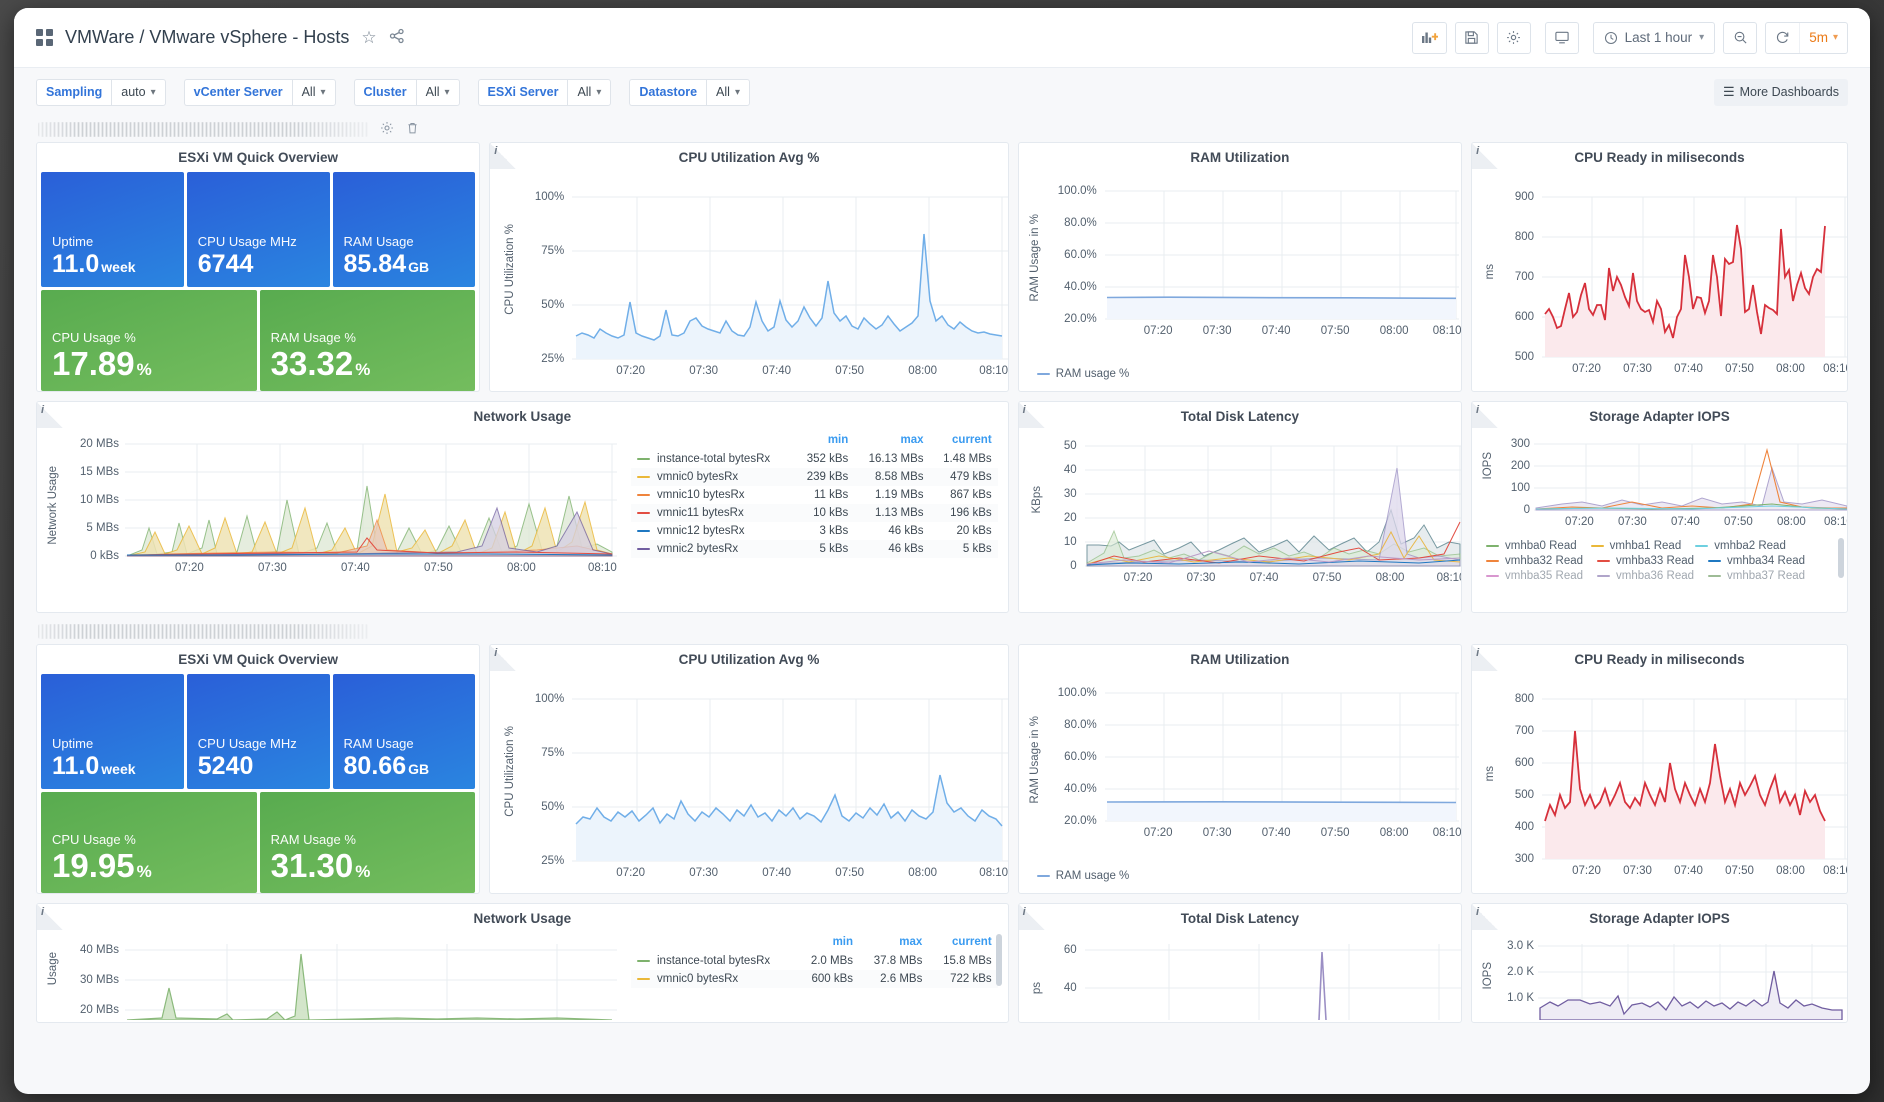  I want to click on time-range-picker: Last 1 hour ▾, so click(1654, 37).